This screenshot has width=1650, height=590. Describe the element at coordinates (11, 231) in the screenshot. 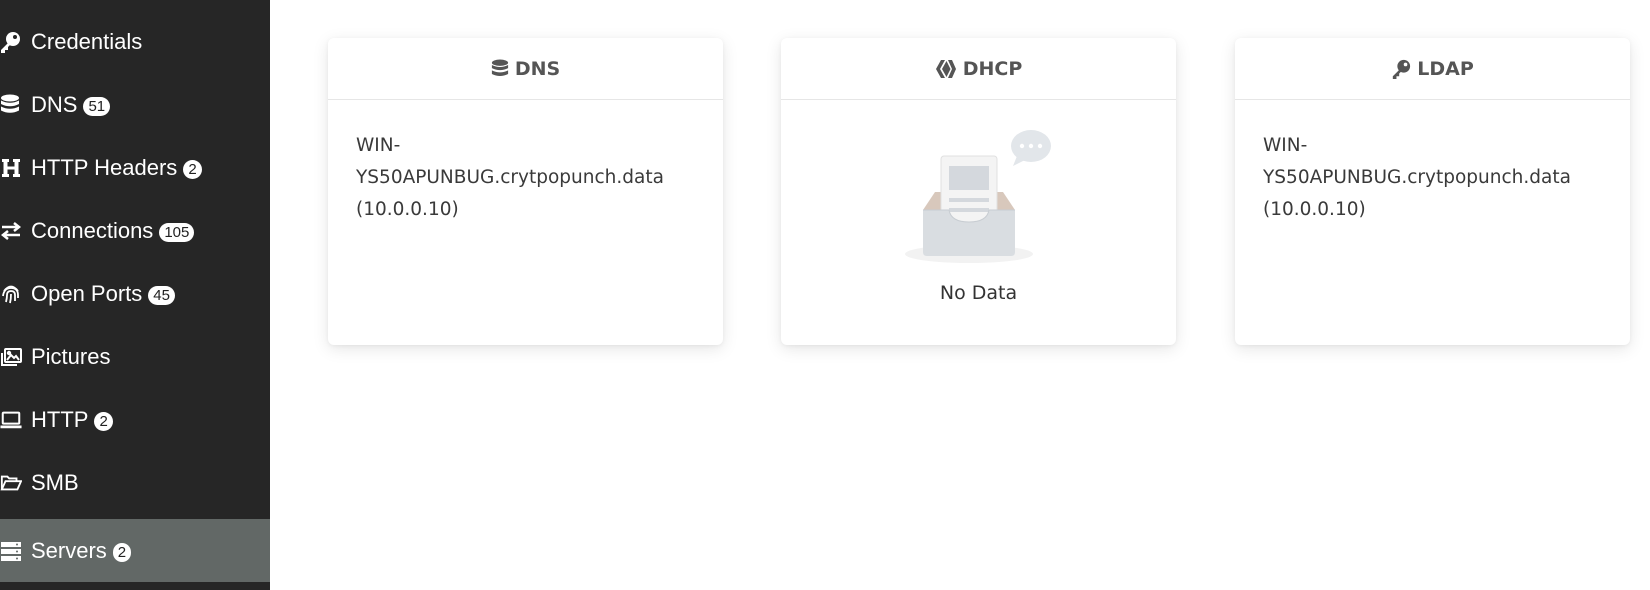

I see `exchange-icon` at that location.